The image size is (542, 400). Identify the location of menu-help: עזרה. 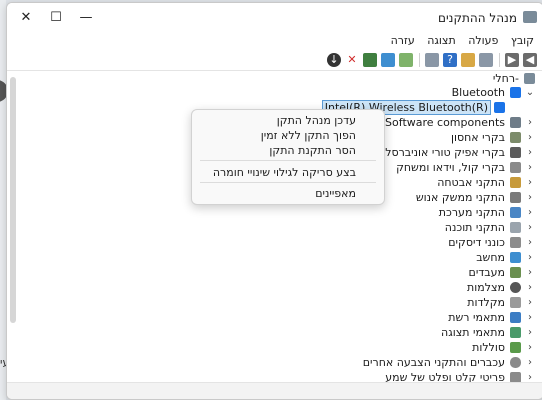
(403, 41).